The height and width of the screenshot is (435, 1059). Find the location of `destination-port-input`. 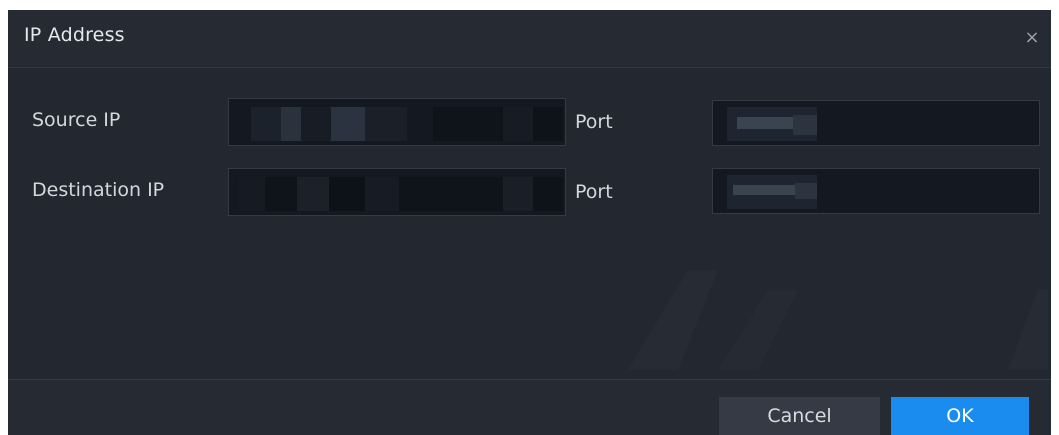

destination-port-input is located at coordinates (876, 191).